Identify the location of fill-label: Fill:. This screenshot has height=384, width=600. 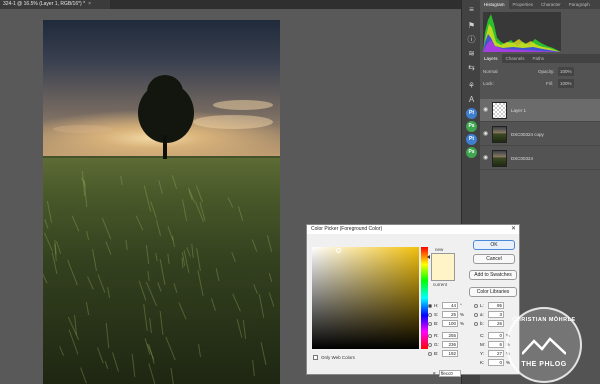
(549, 83).